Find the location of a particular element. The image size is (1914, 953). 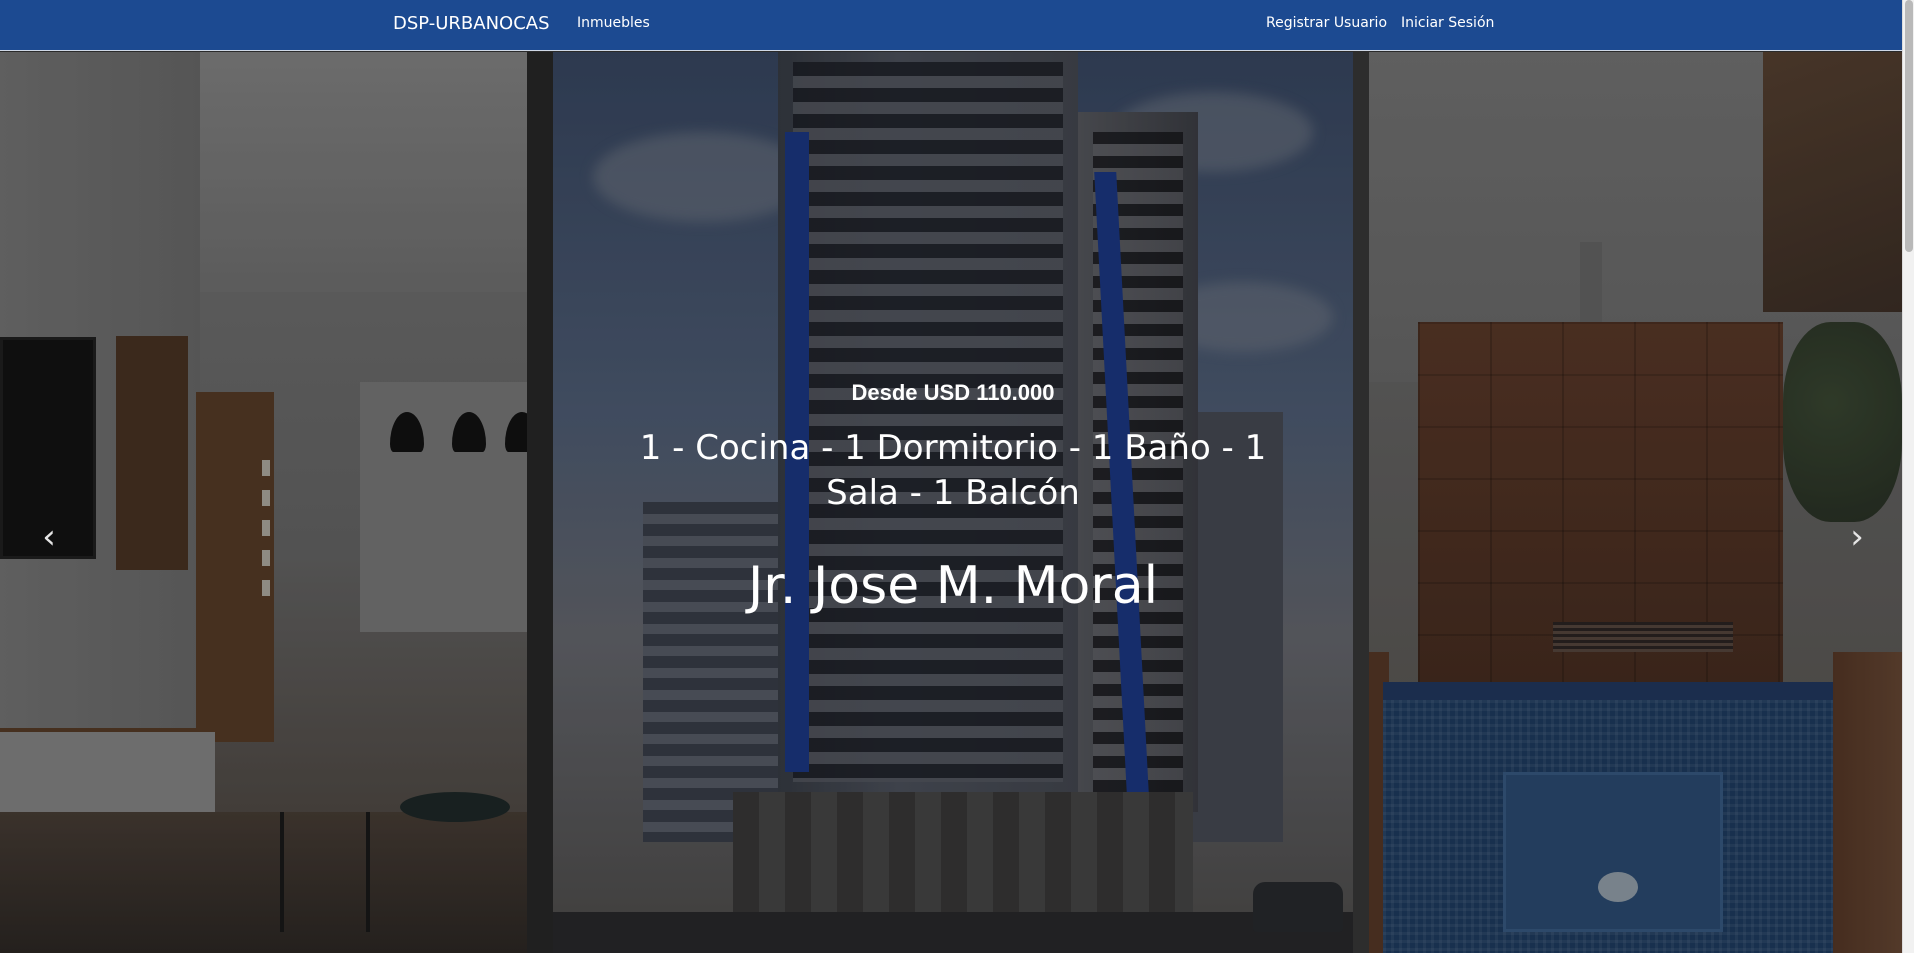

nav-link-login: Iniciar Sesión is located at coordinates (1447, 23).